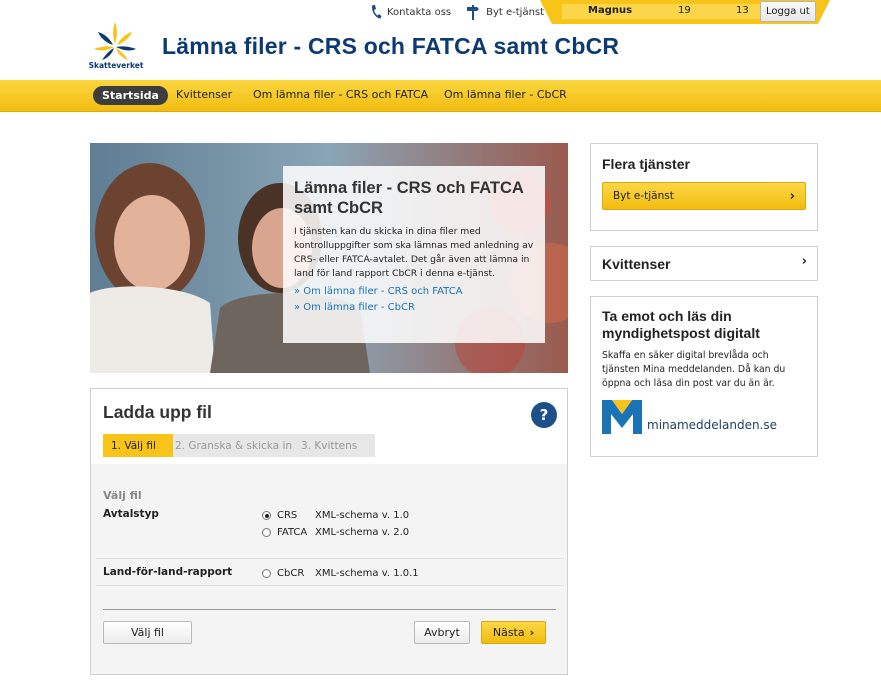 Image resolution: width=881 pixels, height=693 pixels. What do you see at coordinates (409, 198) in the screenshot?
I see `hero-title: Lämna filer - CRS och FATCA samt CbCR` at bounding box center [409, 198].